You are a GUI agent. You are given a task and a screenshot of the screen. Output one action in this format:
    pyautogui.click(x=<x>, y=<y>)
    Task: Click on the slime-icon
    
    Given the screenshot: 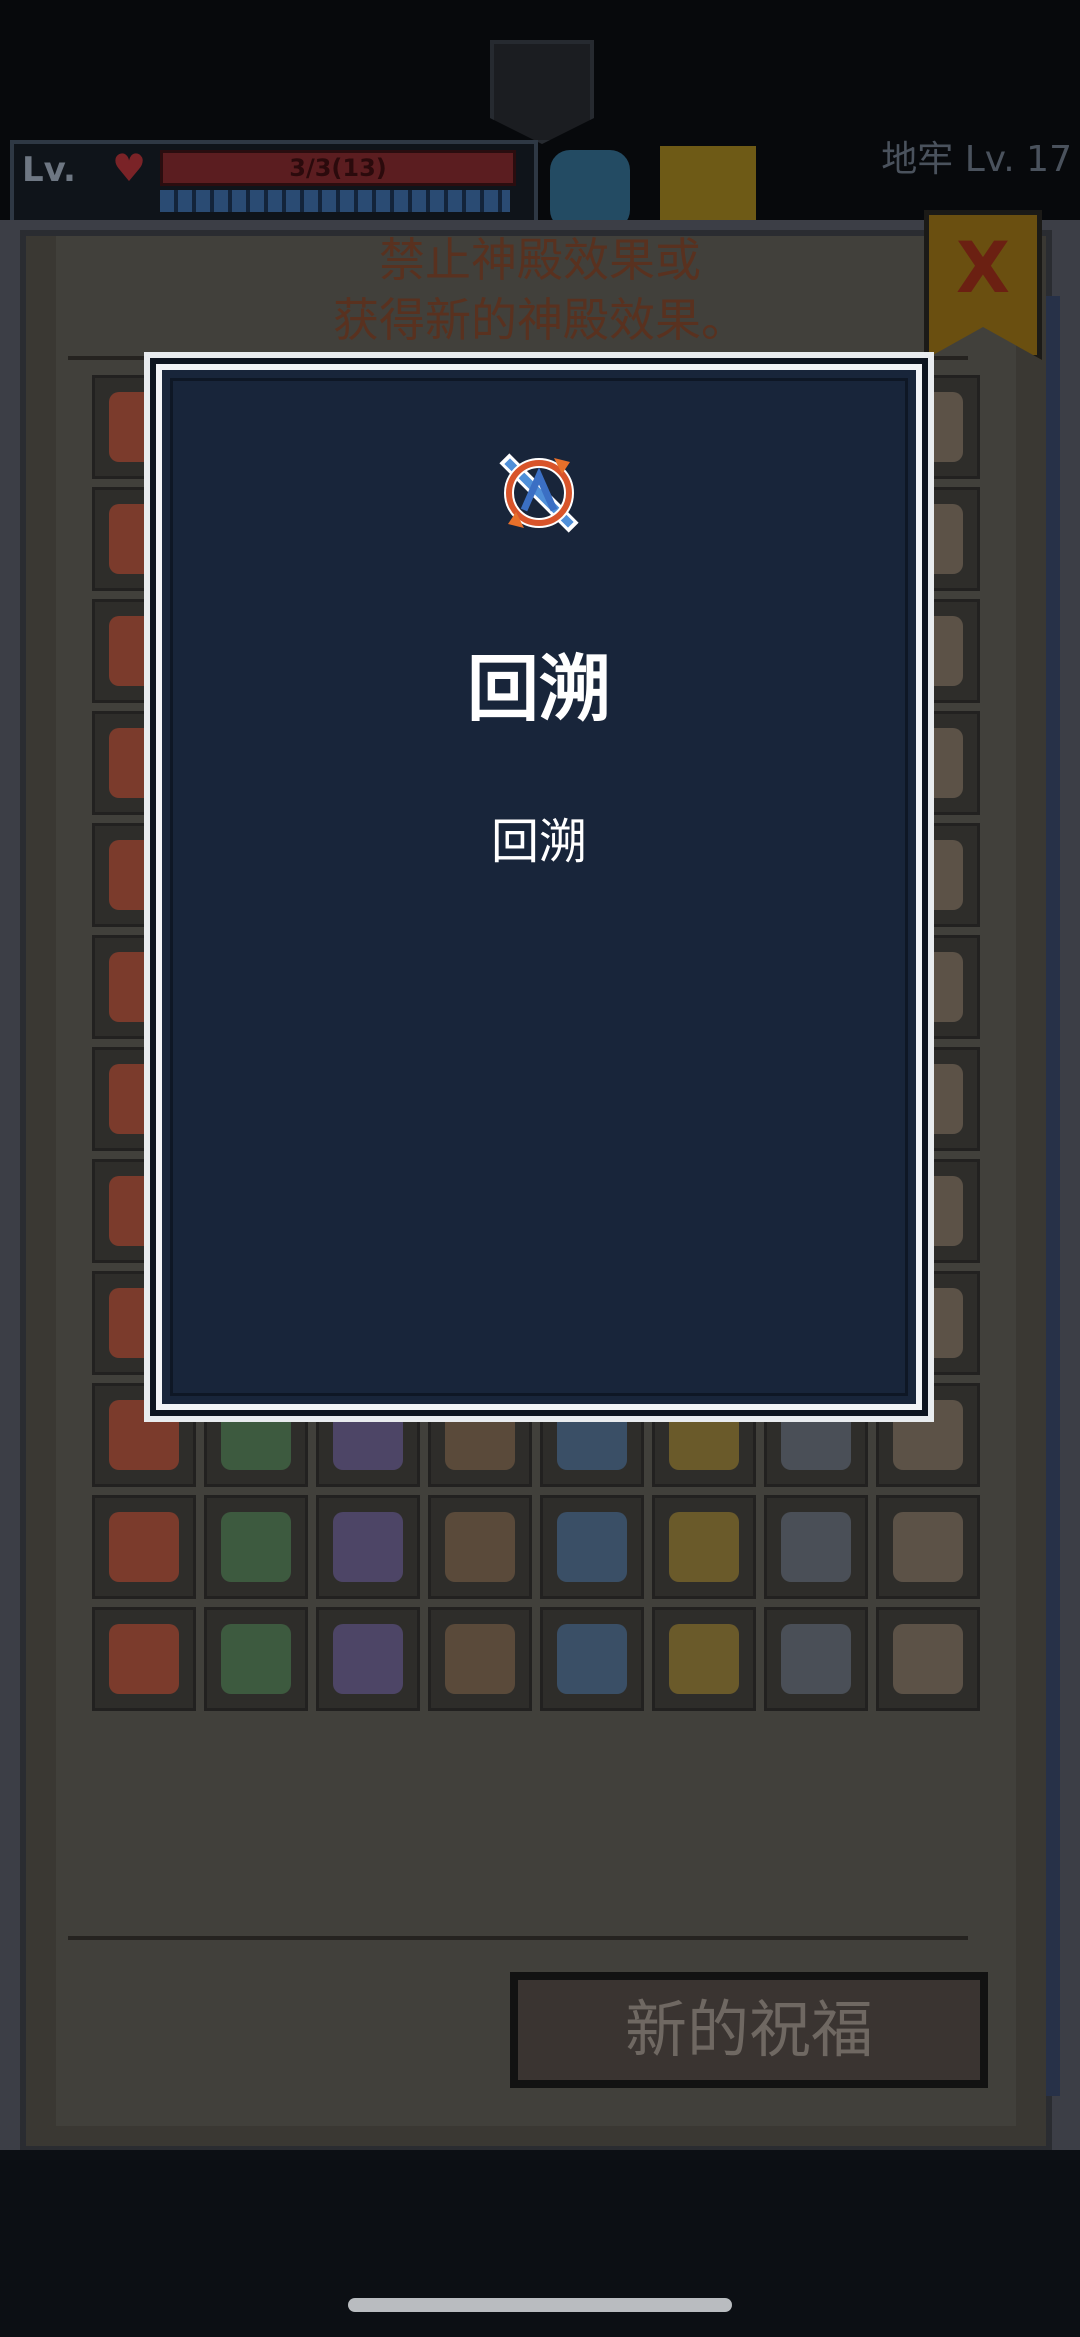 What is the action you would take?
    pyautogui.click(x=480, y=1659)
    